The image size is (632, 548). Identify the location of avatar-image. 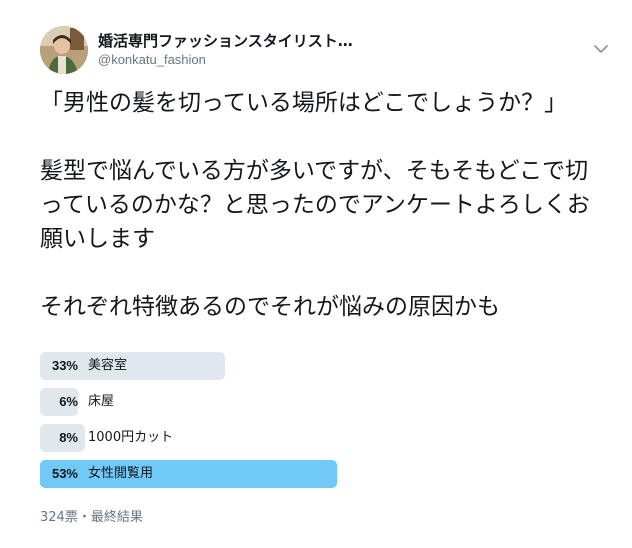
(64, 50).